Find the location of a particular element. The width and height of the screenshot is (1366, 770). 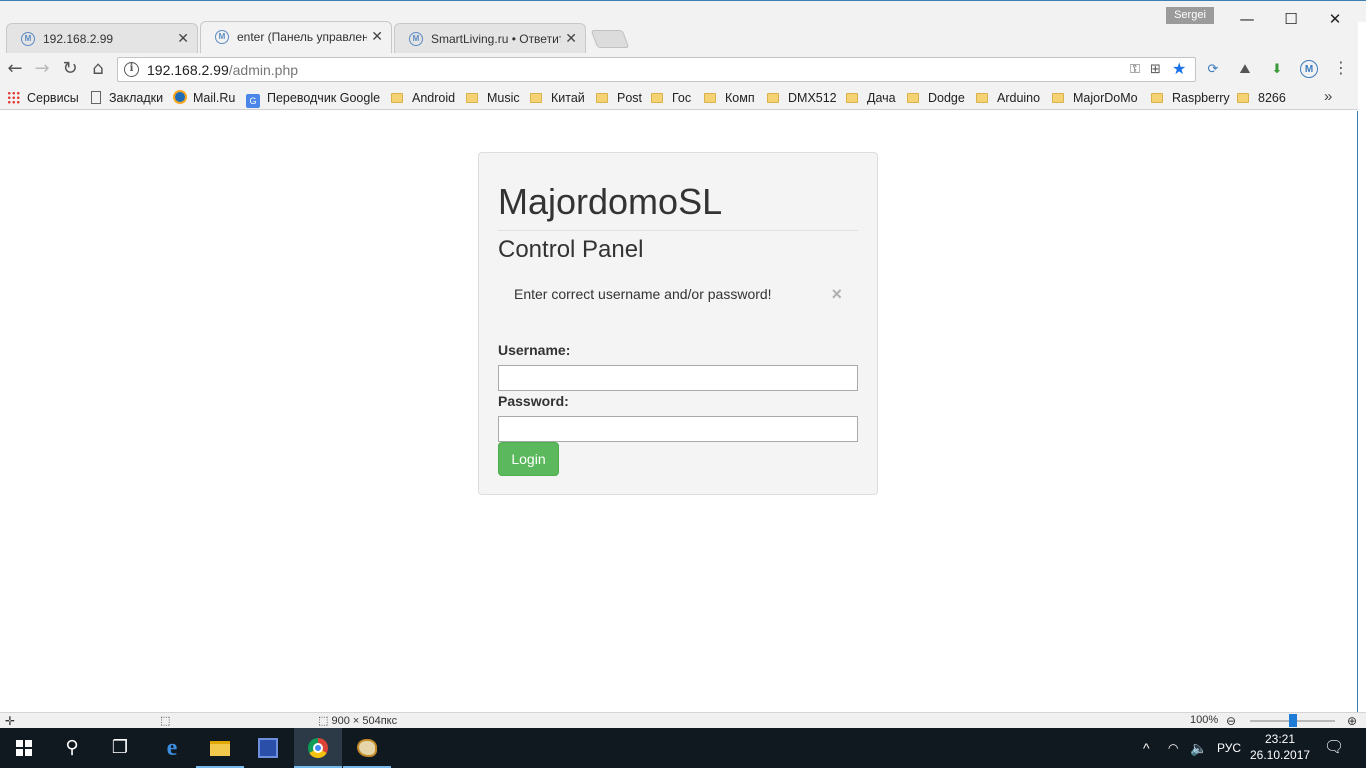

start-button is located at coordinates (24, 748).